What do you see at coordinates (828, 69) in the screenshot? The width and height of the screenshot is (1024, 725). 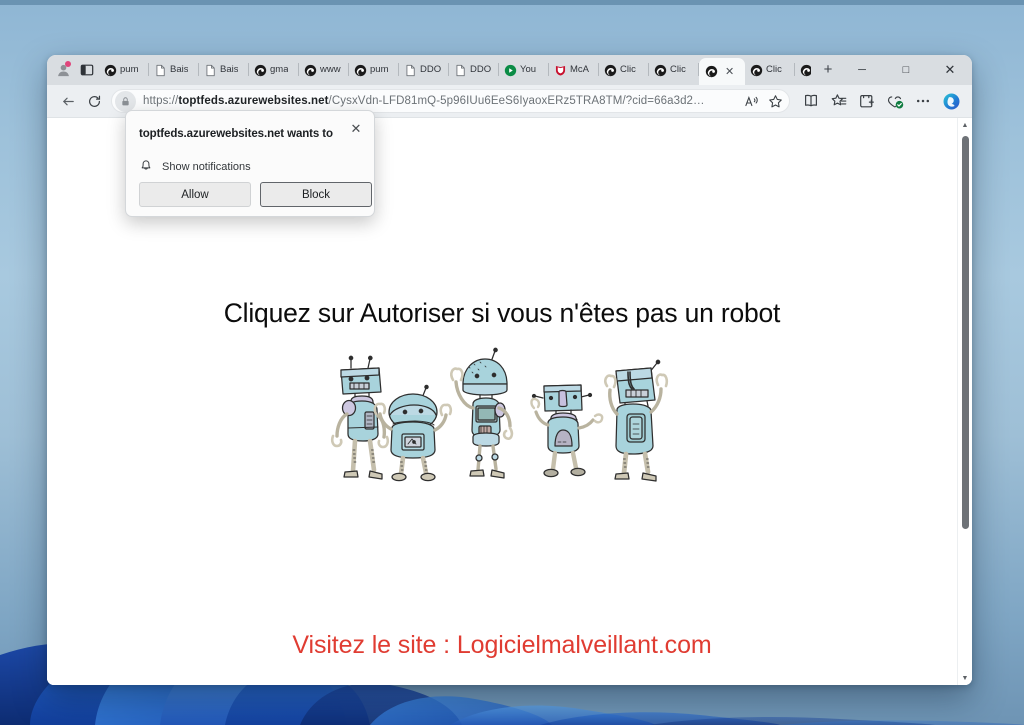 I see `new-tab-button: +` at bounding box center [828, 69].